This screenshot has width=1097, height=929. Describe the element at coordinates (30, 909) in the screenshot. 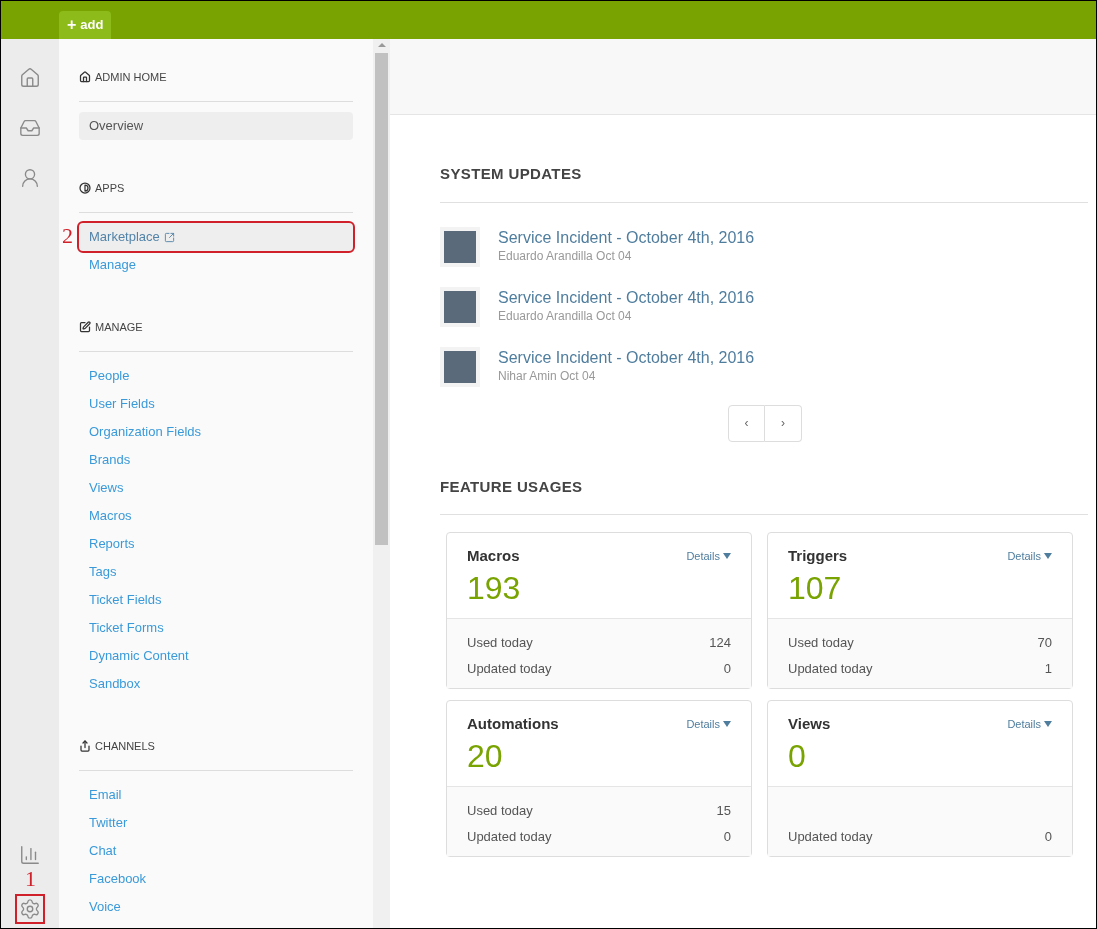

I see `settings-icon` at that location.